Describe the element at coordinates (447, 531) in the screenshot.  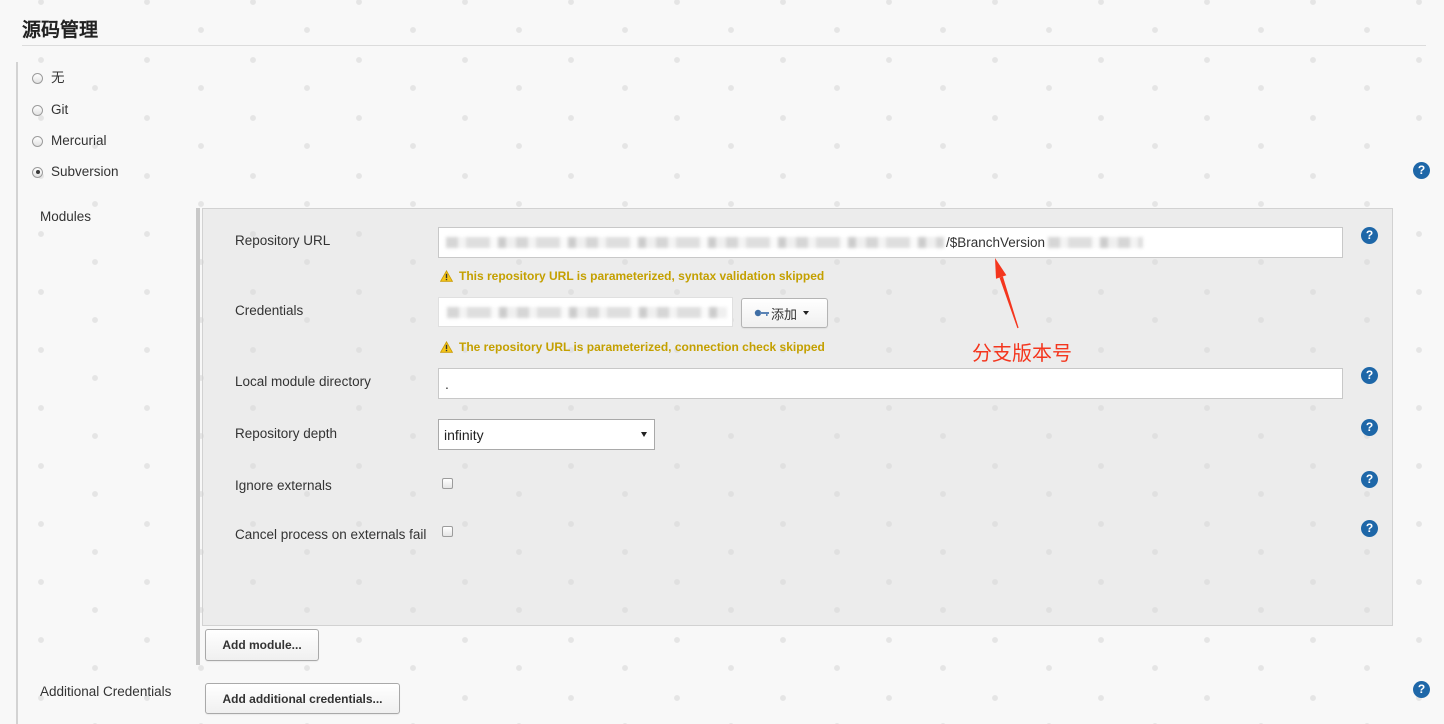
I see `cancel-process-checkbox` at that location.